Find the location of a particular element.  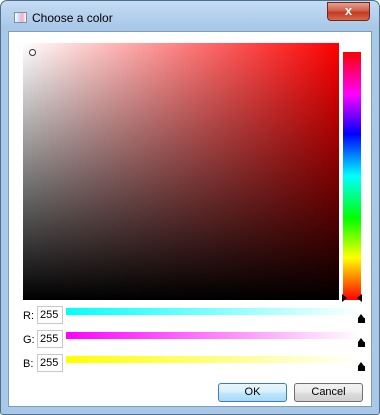

green-slider-thumb is located at coordinates (361, 342).